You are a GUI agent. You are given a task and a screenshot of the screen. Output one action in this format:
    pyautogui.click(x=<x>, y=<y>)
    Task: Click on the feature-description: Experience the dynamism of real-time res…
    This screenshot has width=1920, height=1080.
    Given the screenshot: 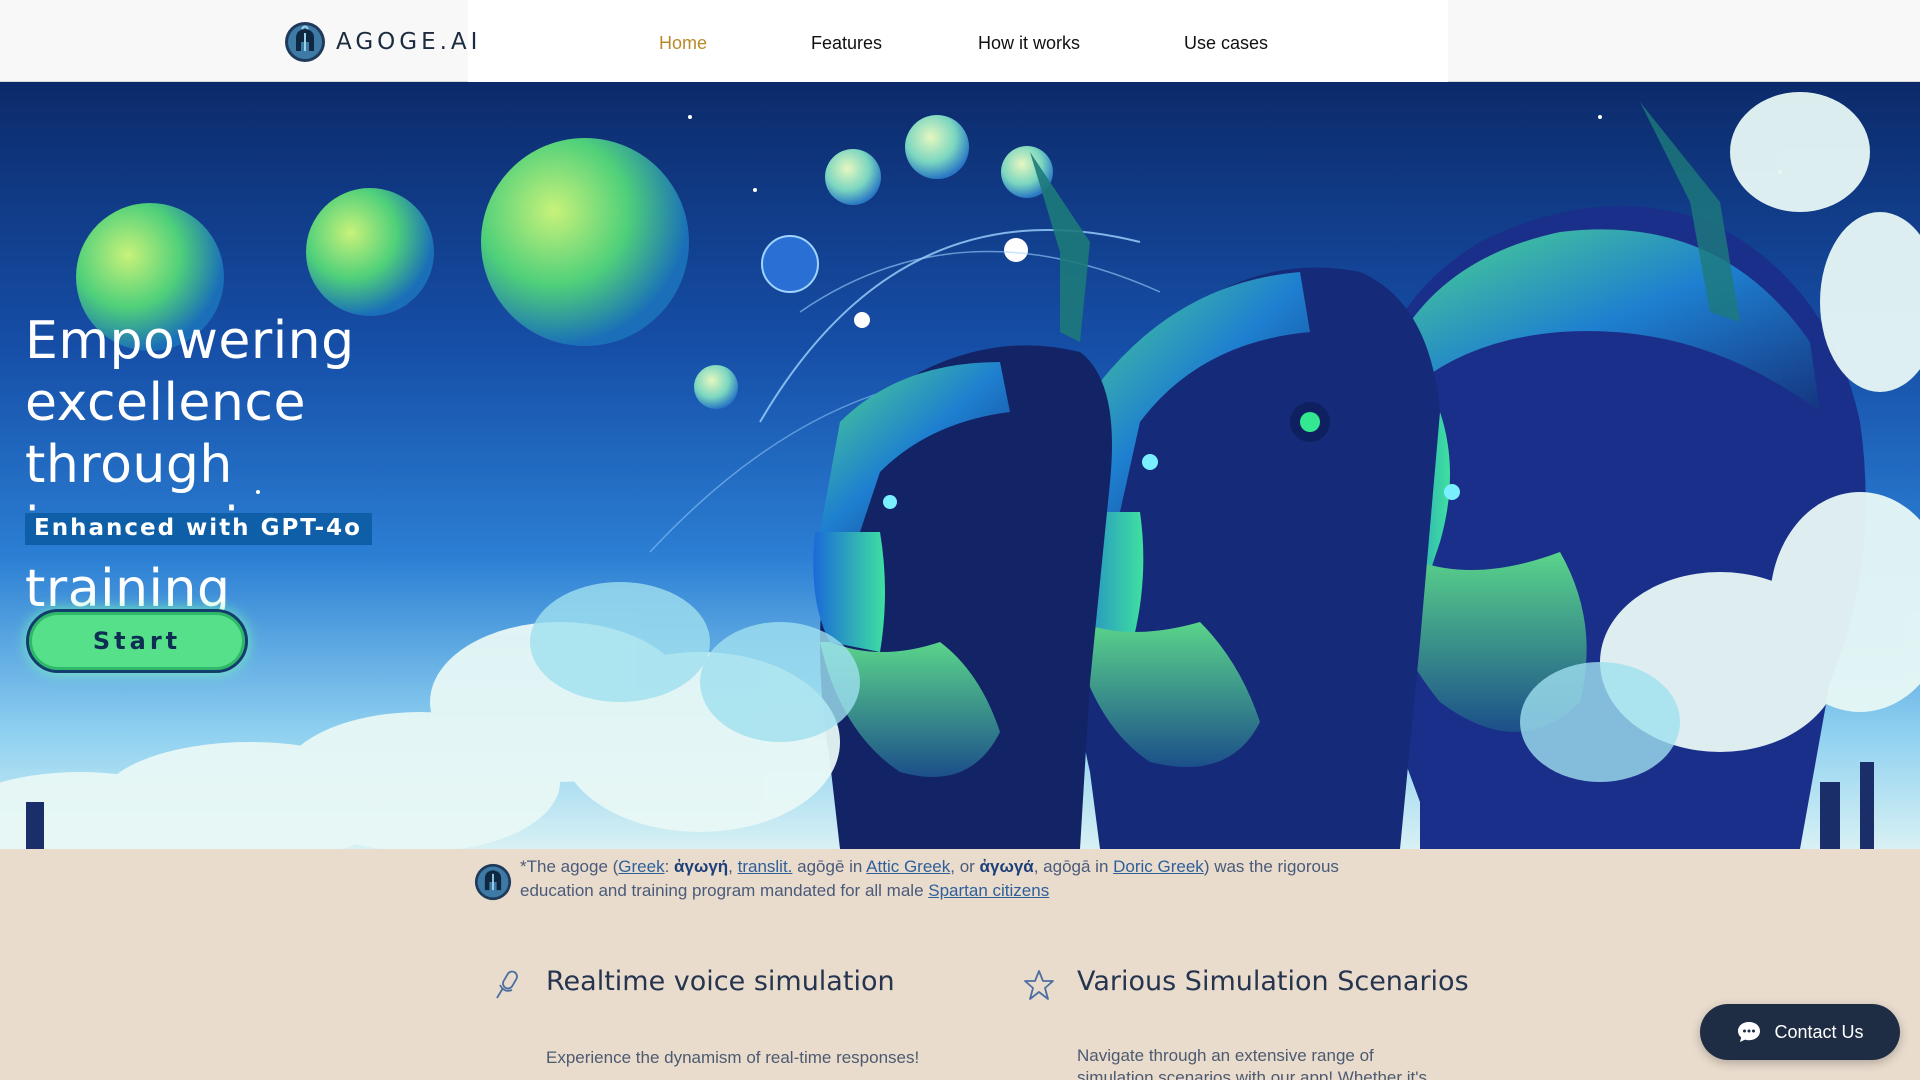 What is the action you would take?
    pyautogui.click(x=733, y=1057)
    